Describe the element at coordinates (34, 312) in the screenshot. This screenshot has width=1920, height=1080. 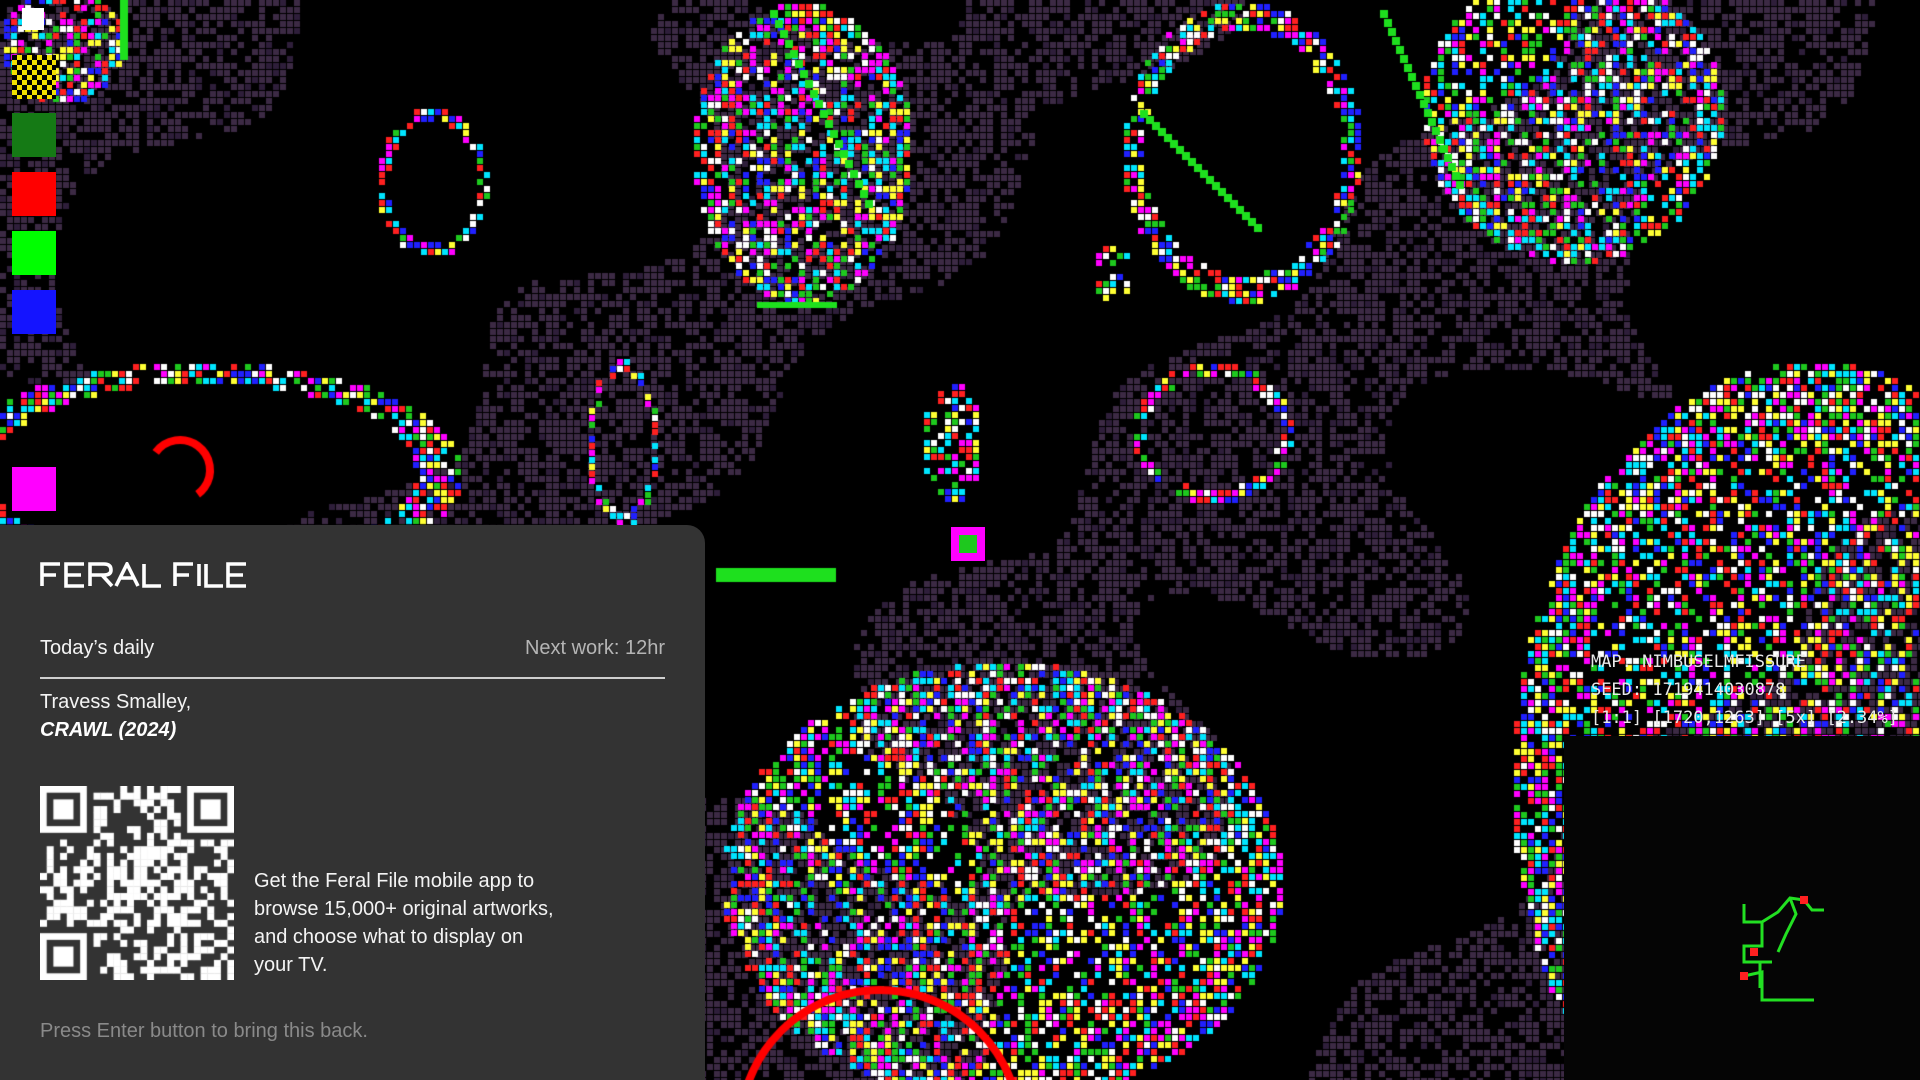
I see `swatch-blue` at that location.